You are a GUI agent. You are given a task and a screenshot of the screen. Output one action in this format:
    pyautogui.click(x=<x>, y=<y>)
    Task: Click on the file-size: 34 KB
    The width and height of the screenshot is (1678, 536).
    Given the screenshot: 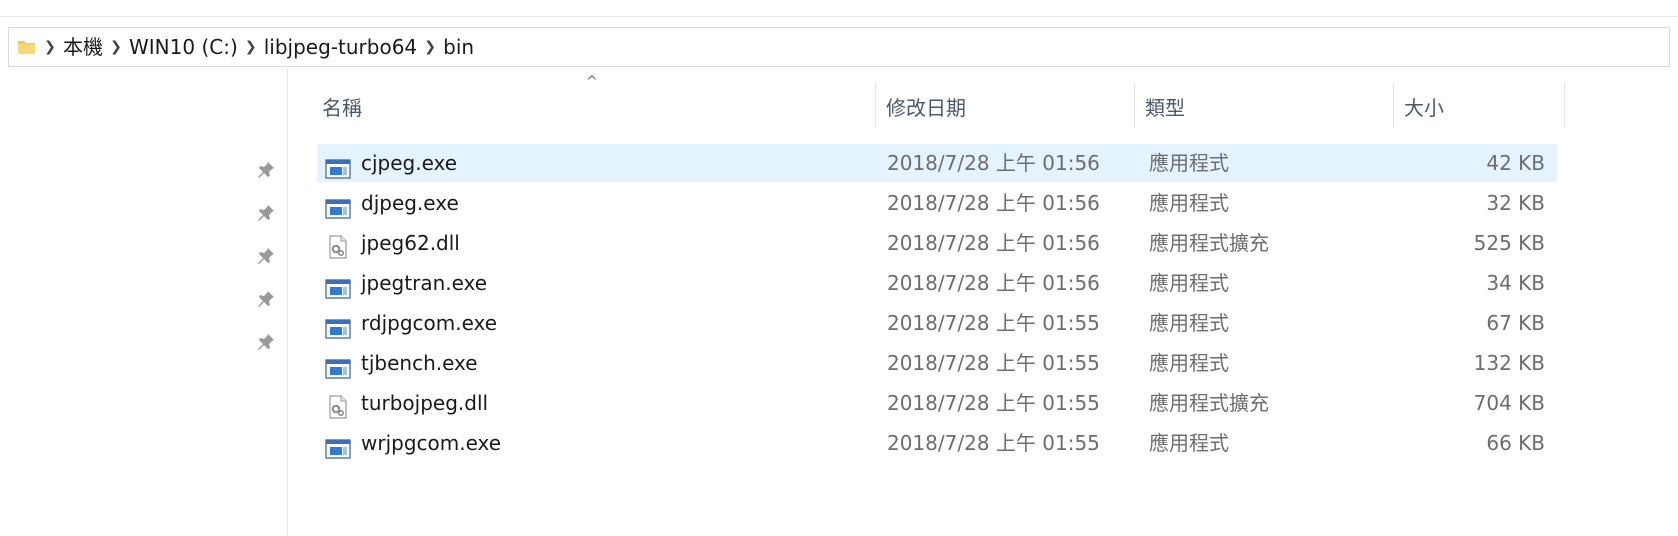 What is the action you would take?
    pyautogui.click(x=1515, y=283)
    